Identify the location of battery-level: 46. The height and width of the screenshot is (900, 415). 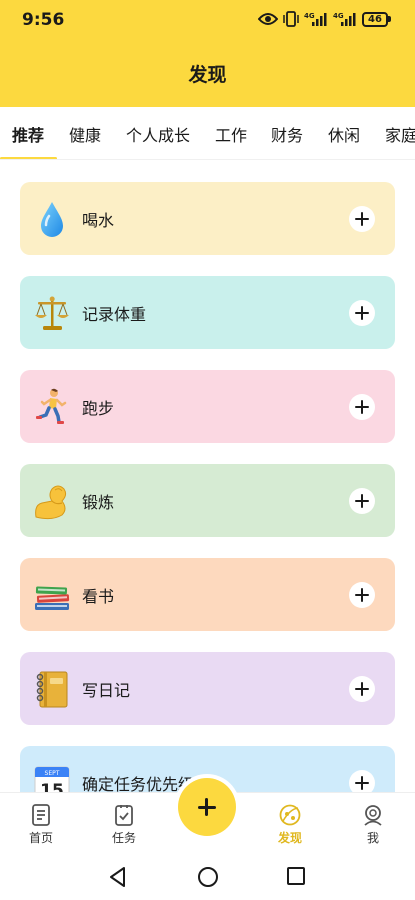
(375, 19).